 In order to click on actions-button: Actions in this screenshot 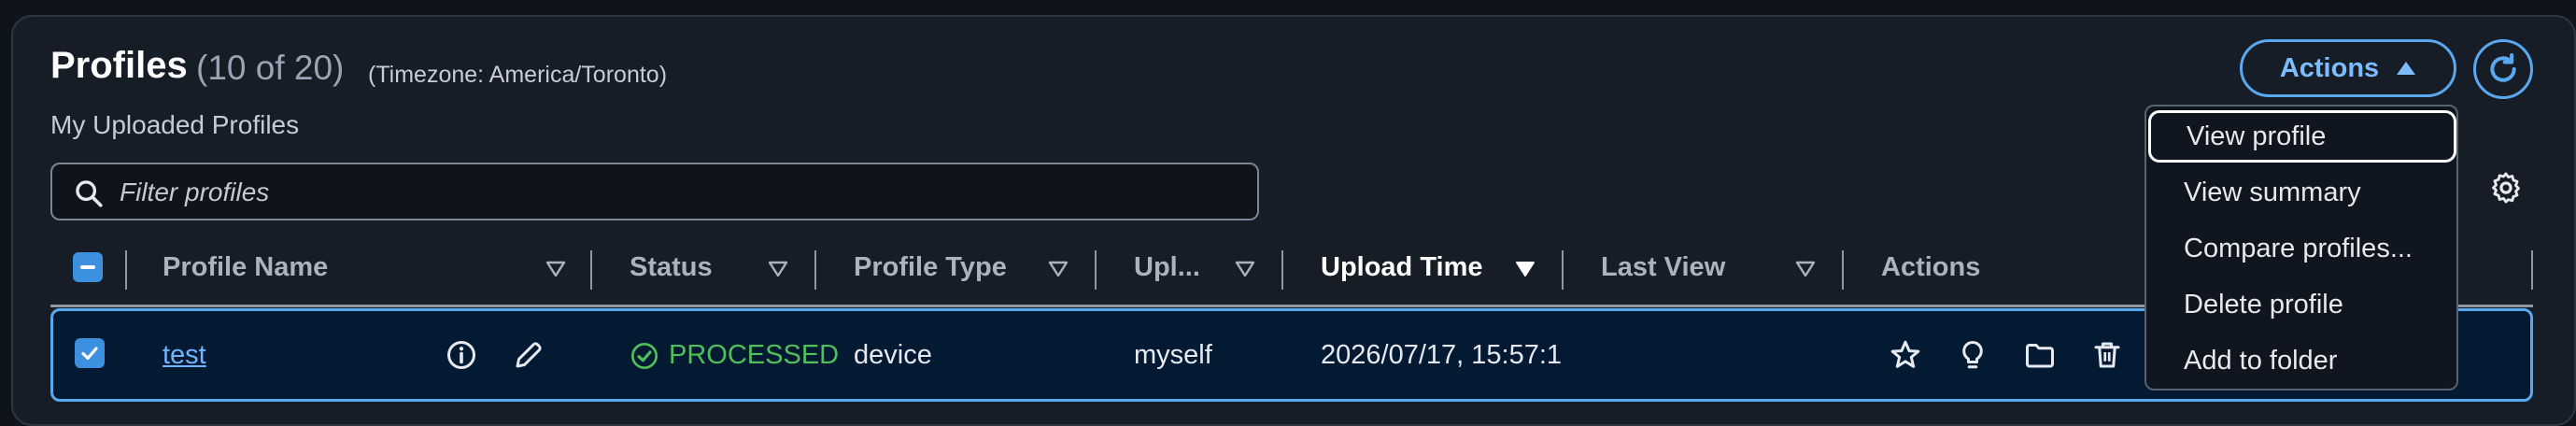, I will do `click(2348, 68)`.